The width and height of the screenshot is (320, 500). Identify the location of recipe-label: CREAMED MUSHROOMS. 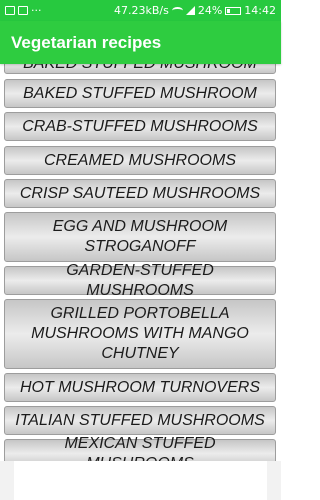
(139, 160).